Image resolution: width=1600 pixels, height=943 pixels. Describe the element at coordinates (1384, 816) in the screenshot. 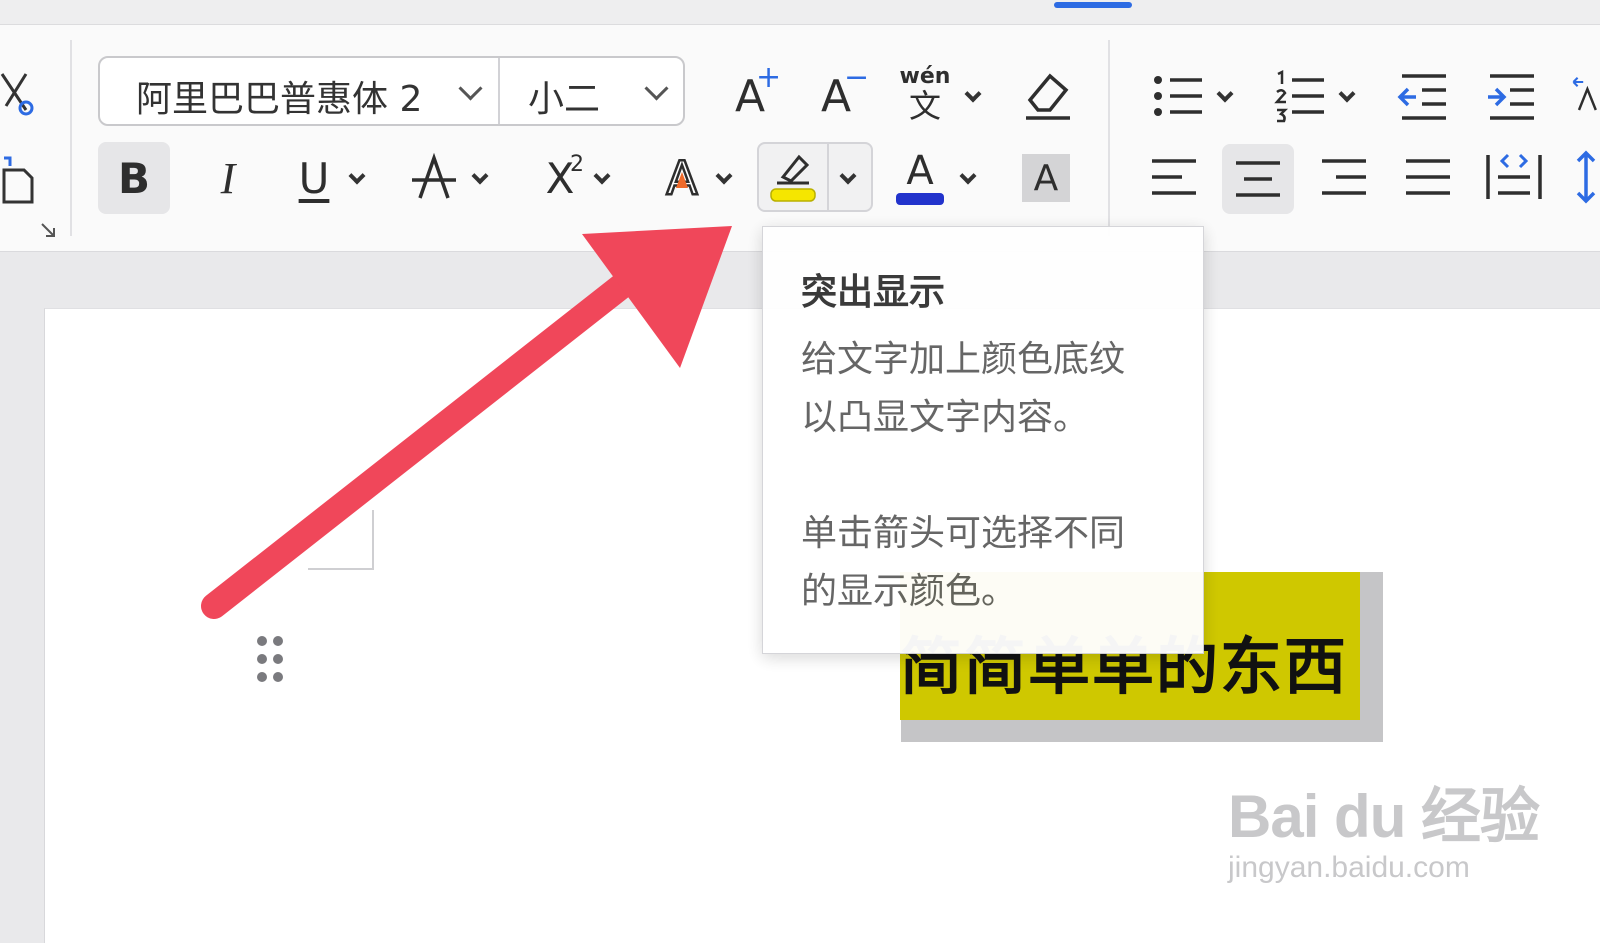

I see `watermark-logo: Bai du 经验` at that location.